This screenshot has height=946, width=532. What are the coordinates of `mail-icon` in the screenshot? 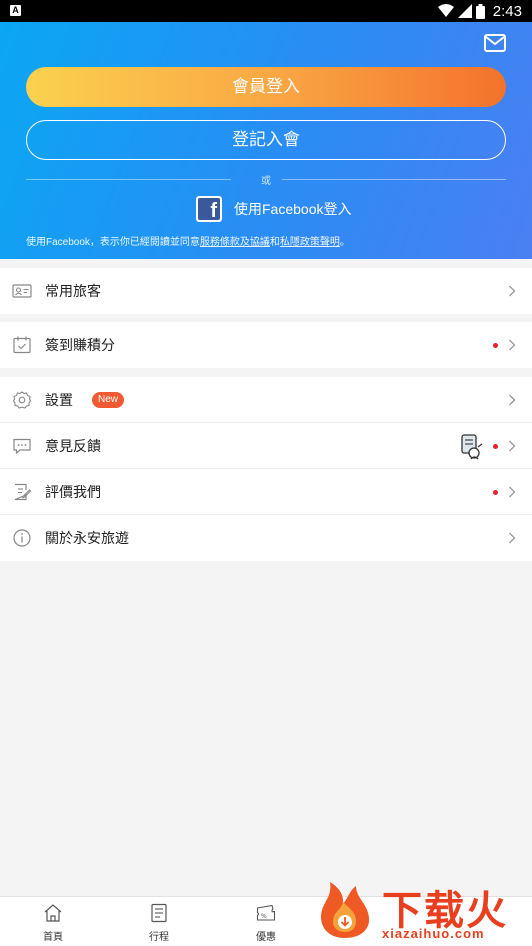 It's located at (495, 43).